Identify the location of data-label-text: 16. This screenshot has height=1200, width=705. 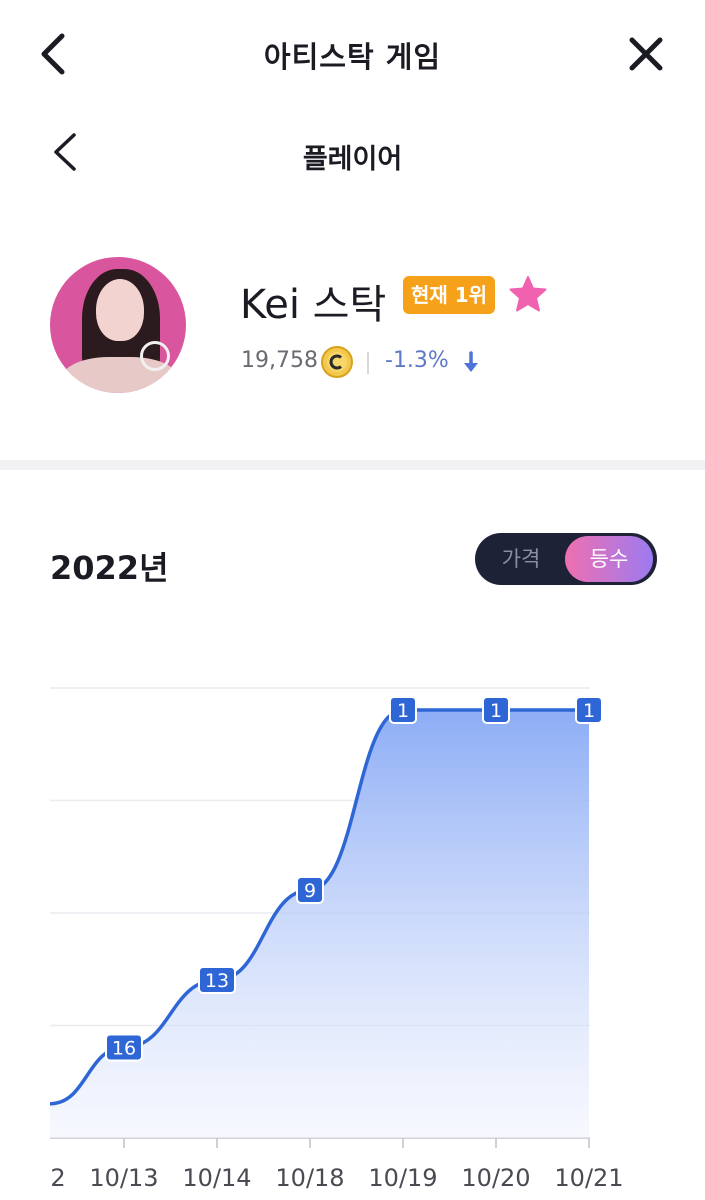
(124, 1049).